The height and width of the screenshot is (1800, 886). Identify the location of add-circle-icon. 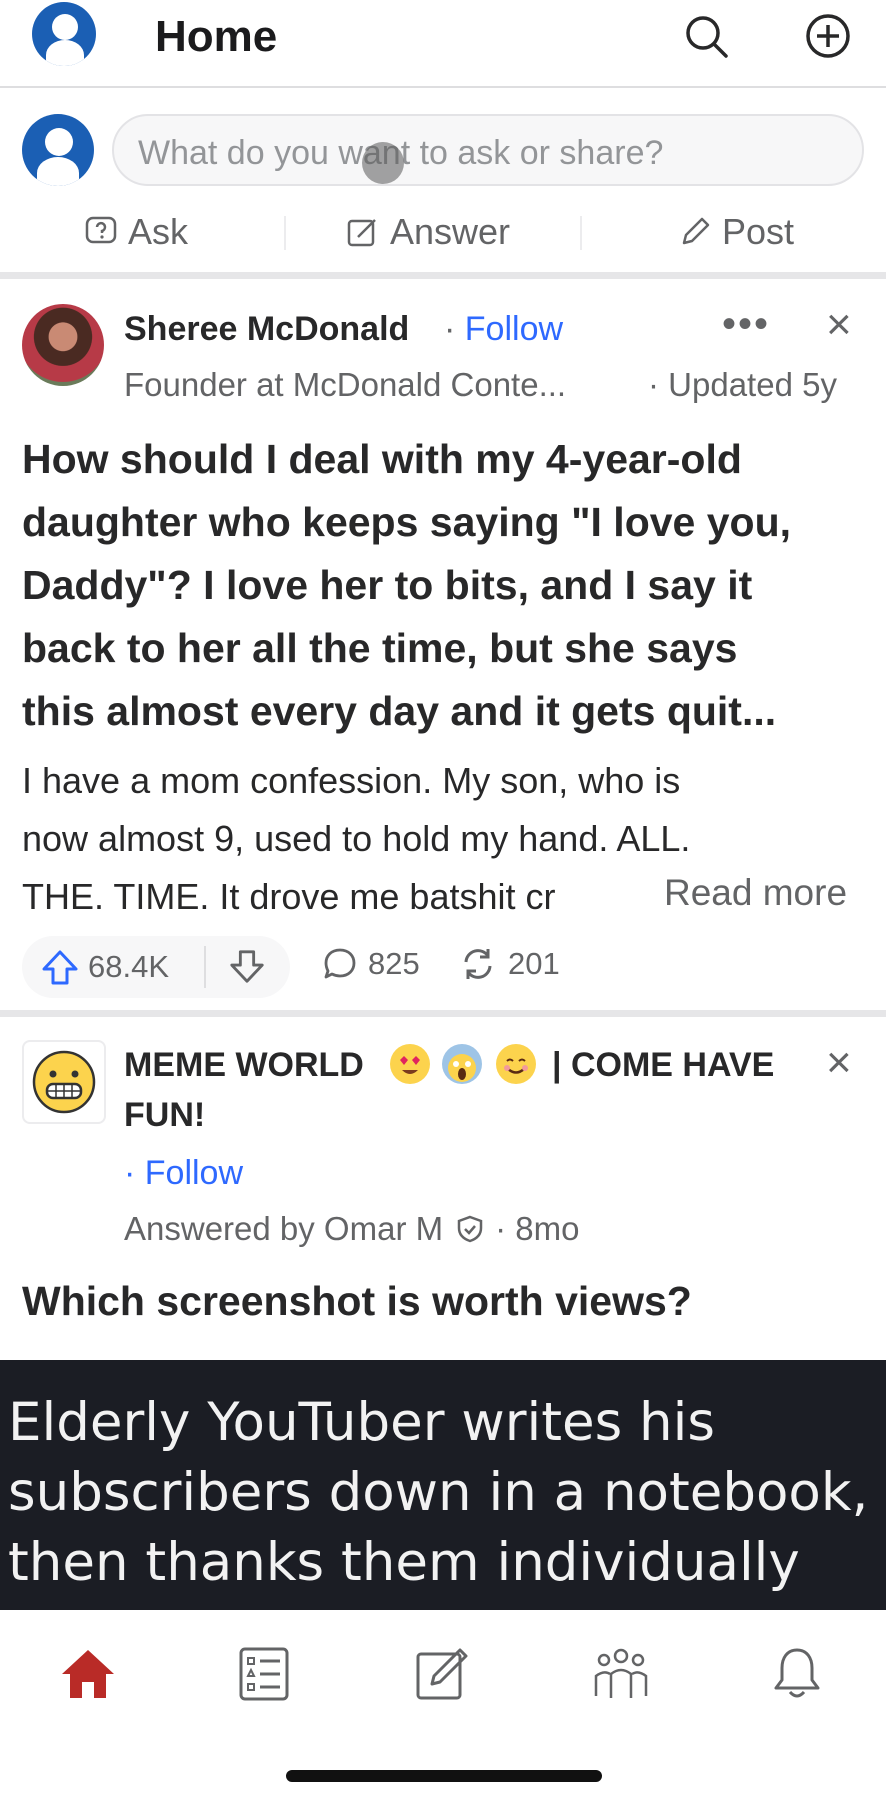
(828, 38).